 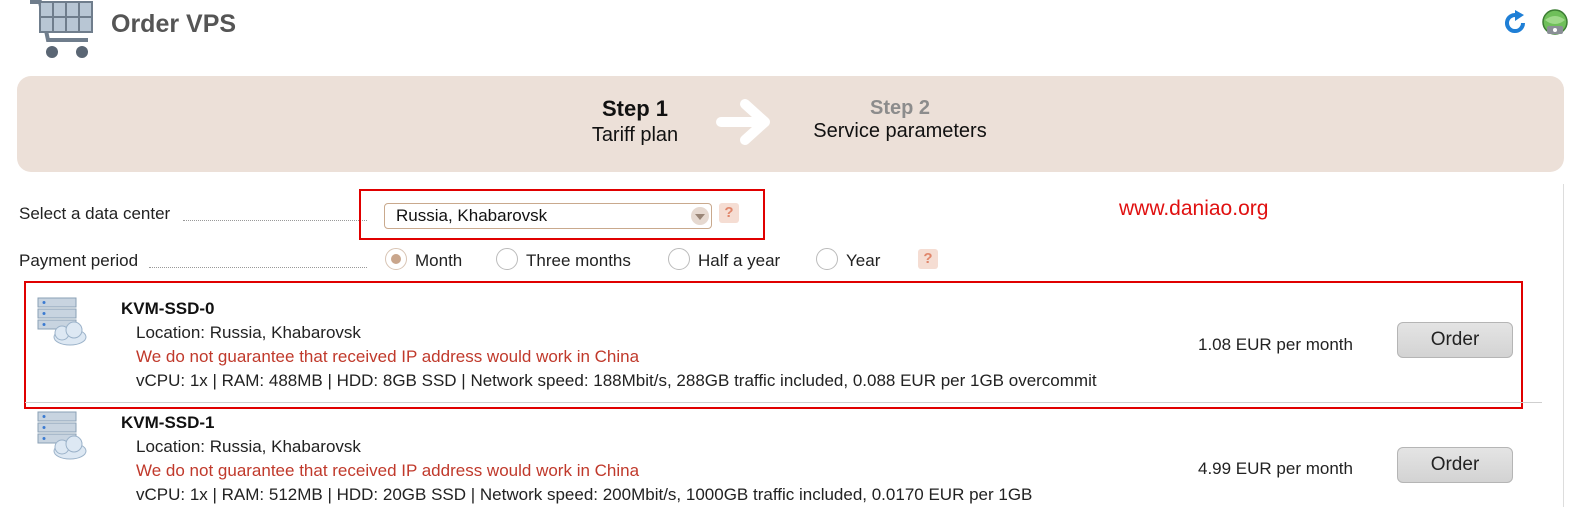 What do you see at coordinates (635, 108) in the screenshot?
I see `step1-title: Step 1` at bounding box center [635, 108].